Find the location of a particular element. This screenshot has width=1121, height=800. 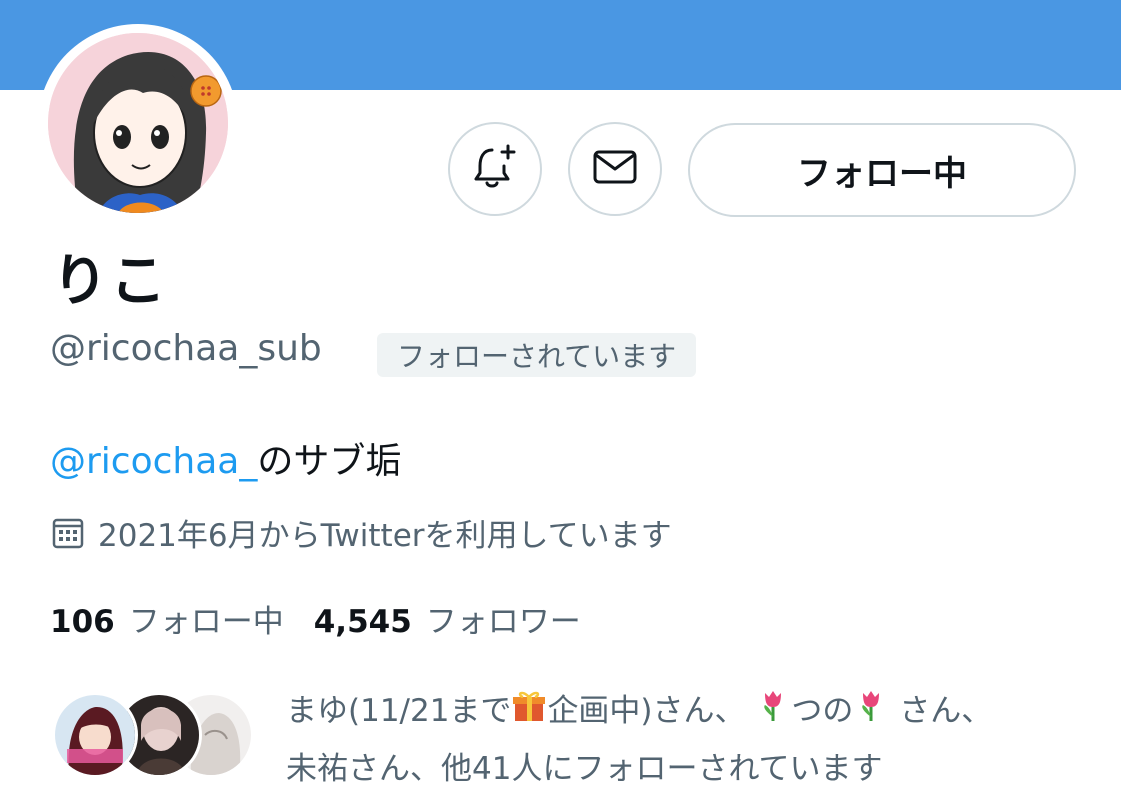

bio-text: のサブ垢 is located at coordinates (329, 461).